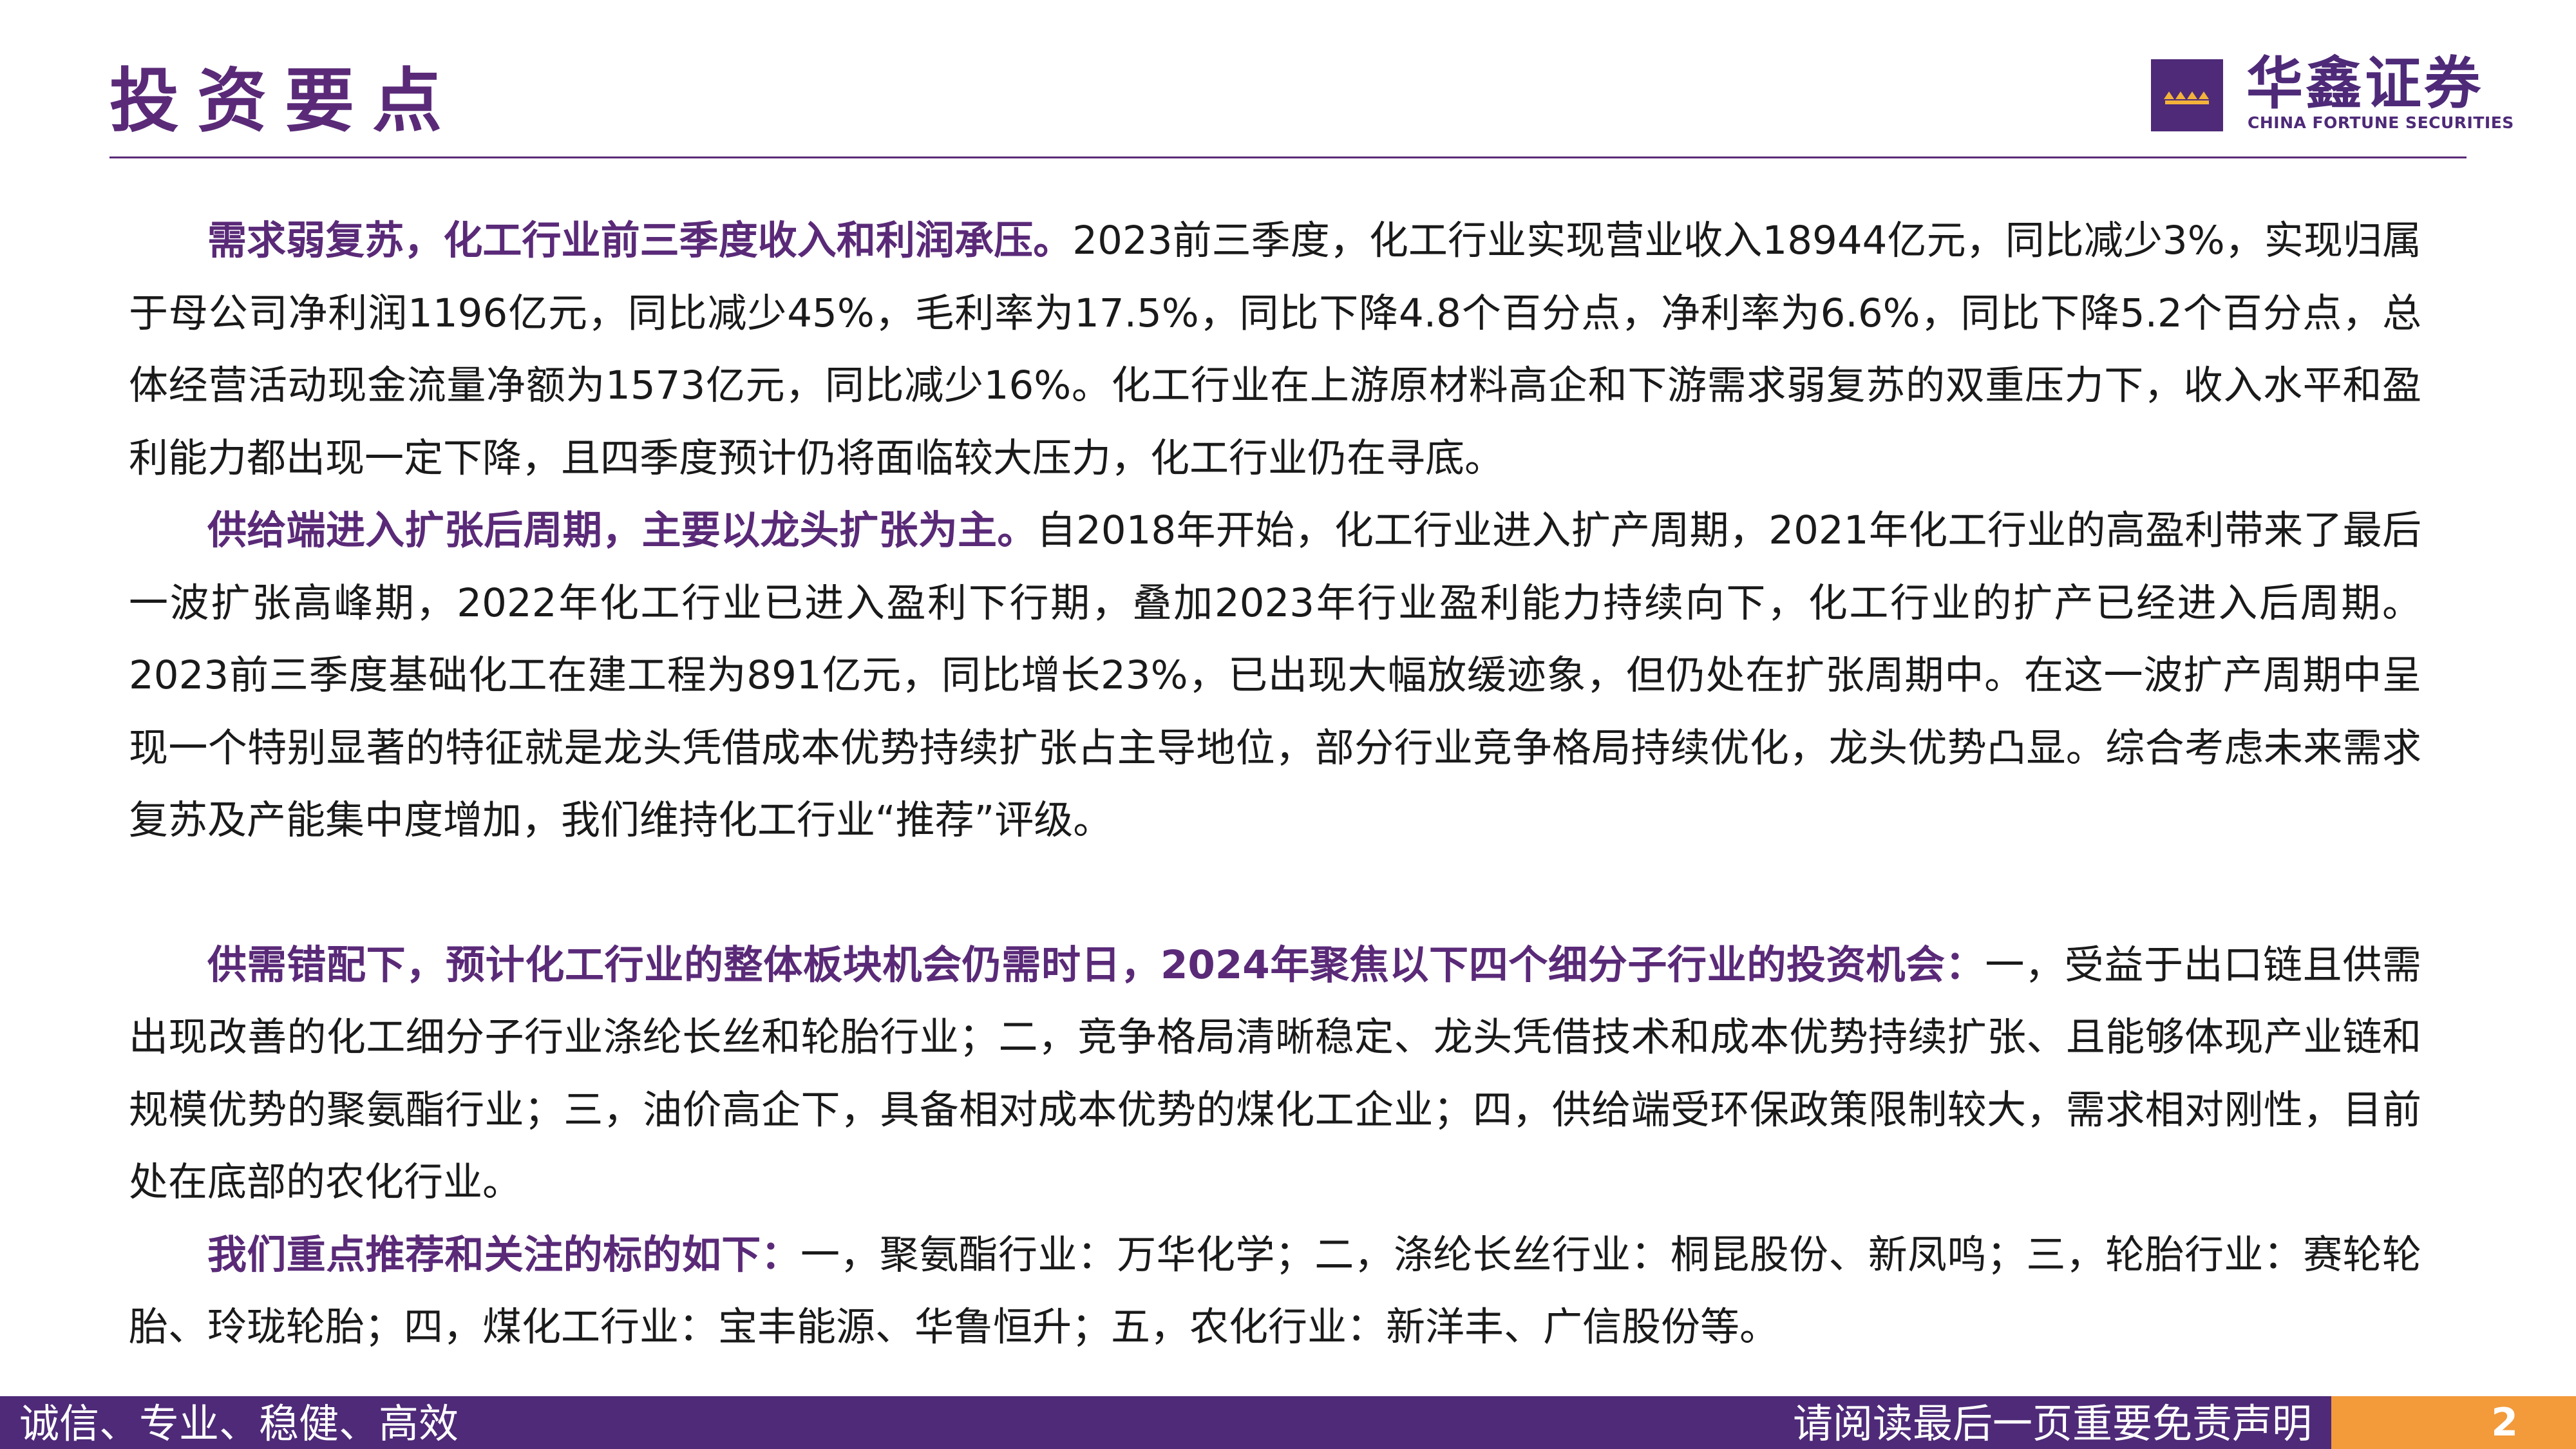 The image size is (2576, 1449). I want to click on page-number: 2, so click(2504, 1422).